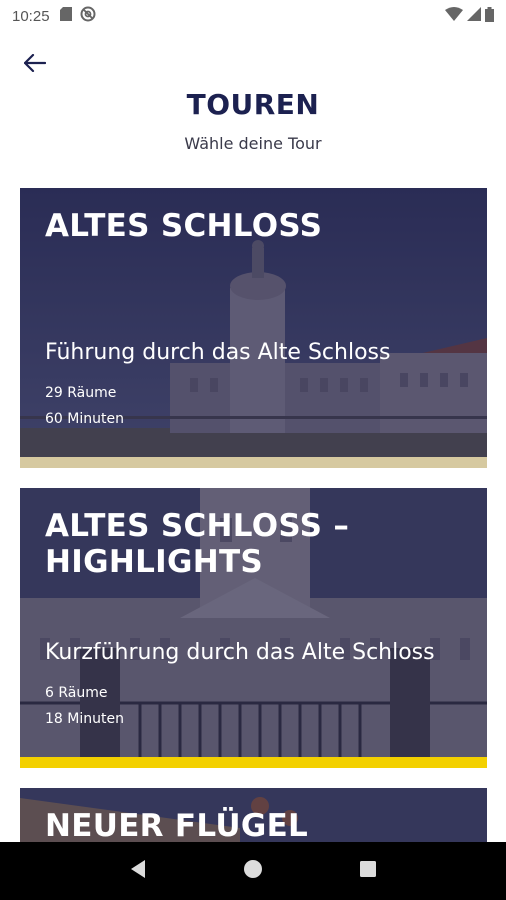 This screenshot has width=506, height=900. I want to click on back-button, so click(35, 65).